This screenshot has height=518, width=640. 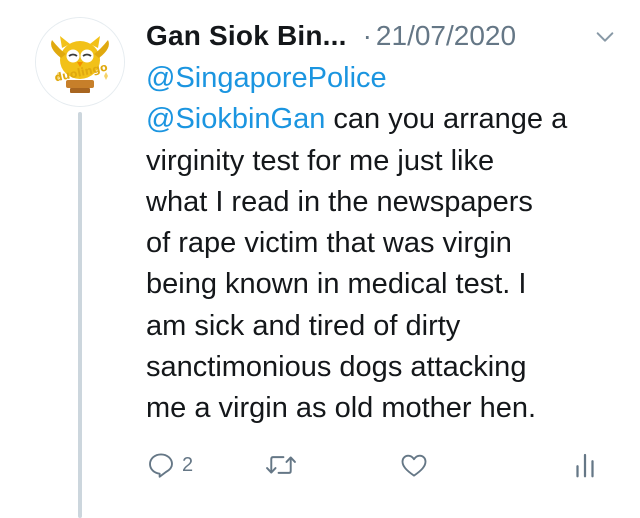 I want to click on tweet-line: me a virgin as old mother hen., so click(x=381, y=408).